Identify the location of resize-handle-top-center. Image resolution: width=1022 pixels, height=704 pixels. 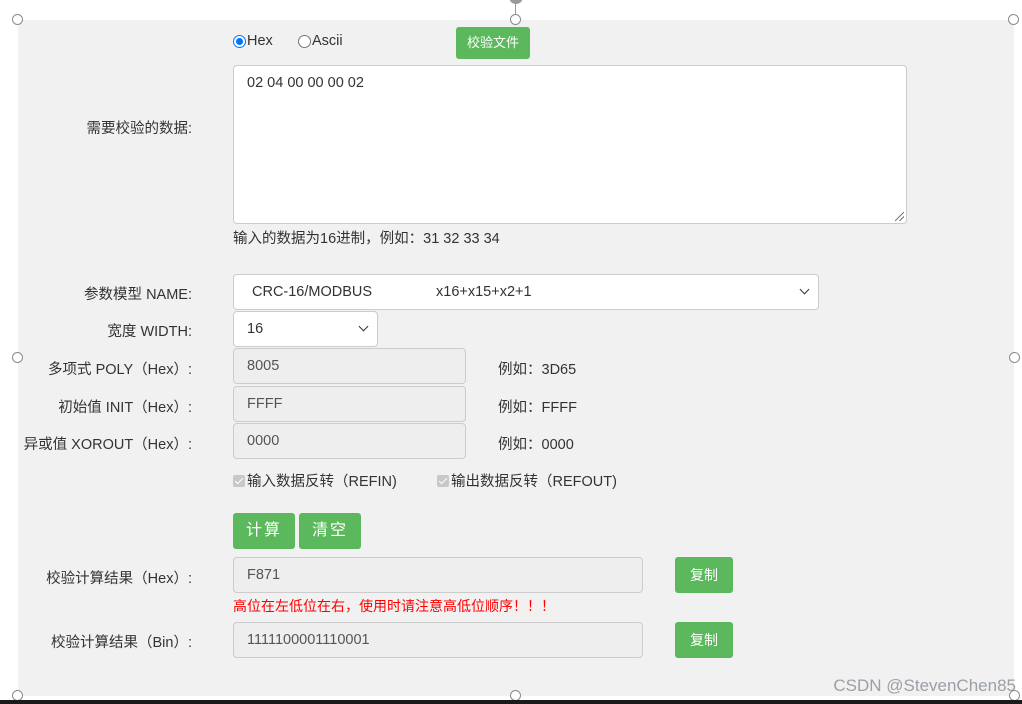
(515, 19).